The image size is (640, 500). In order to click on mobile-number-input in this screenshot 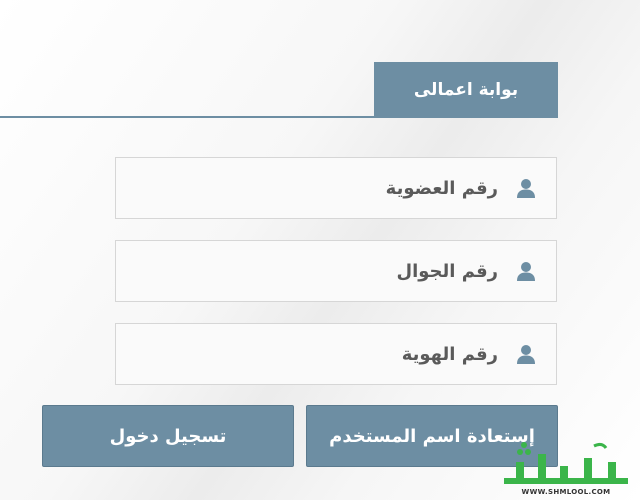, I will do `click(318, 271)`.